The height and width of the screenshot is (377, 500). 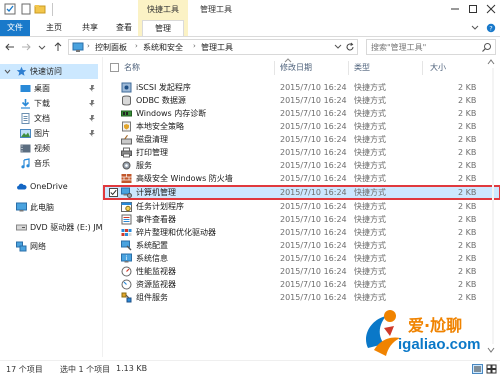 What do you see at coordinates (114, 67) in the screenshot?
I see `select-all-checkbox` at bounding box center [114, 67].